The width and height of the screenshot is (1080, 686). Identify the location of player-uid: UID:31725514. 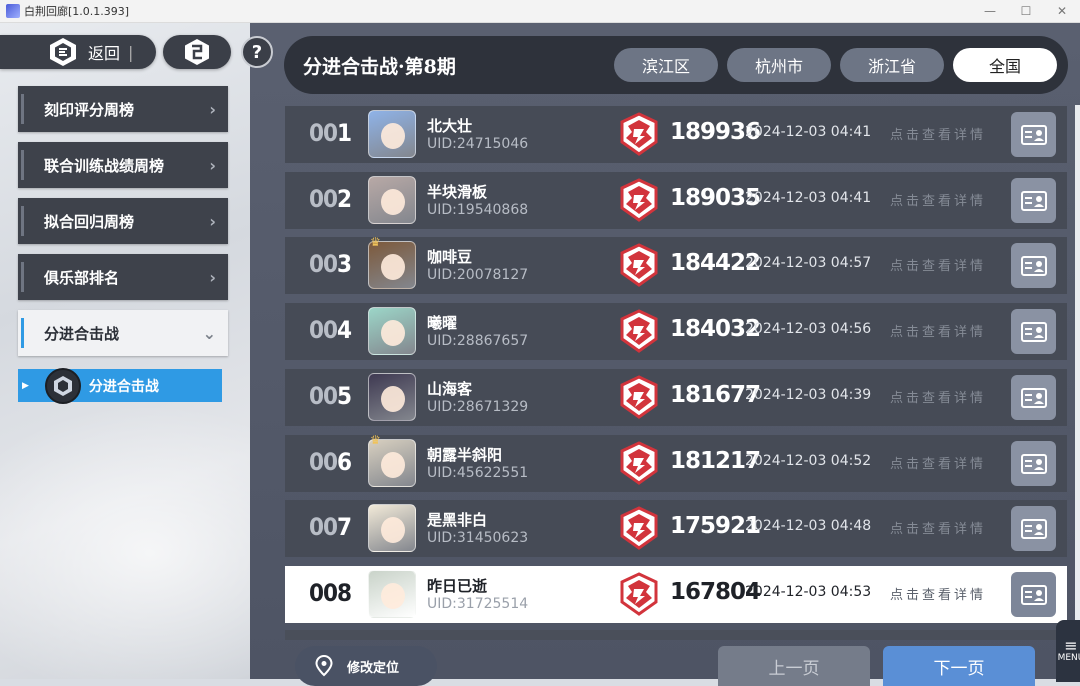
(478, 604).